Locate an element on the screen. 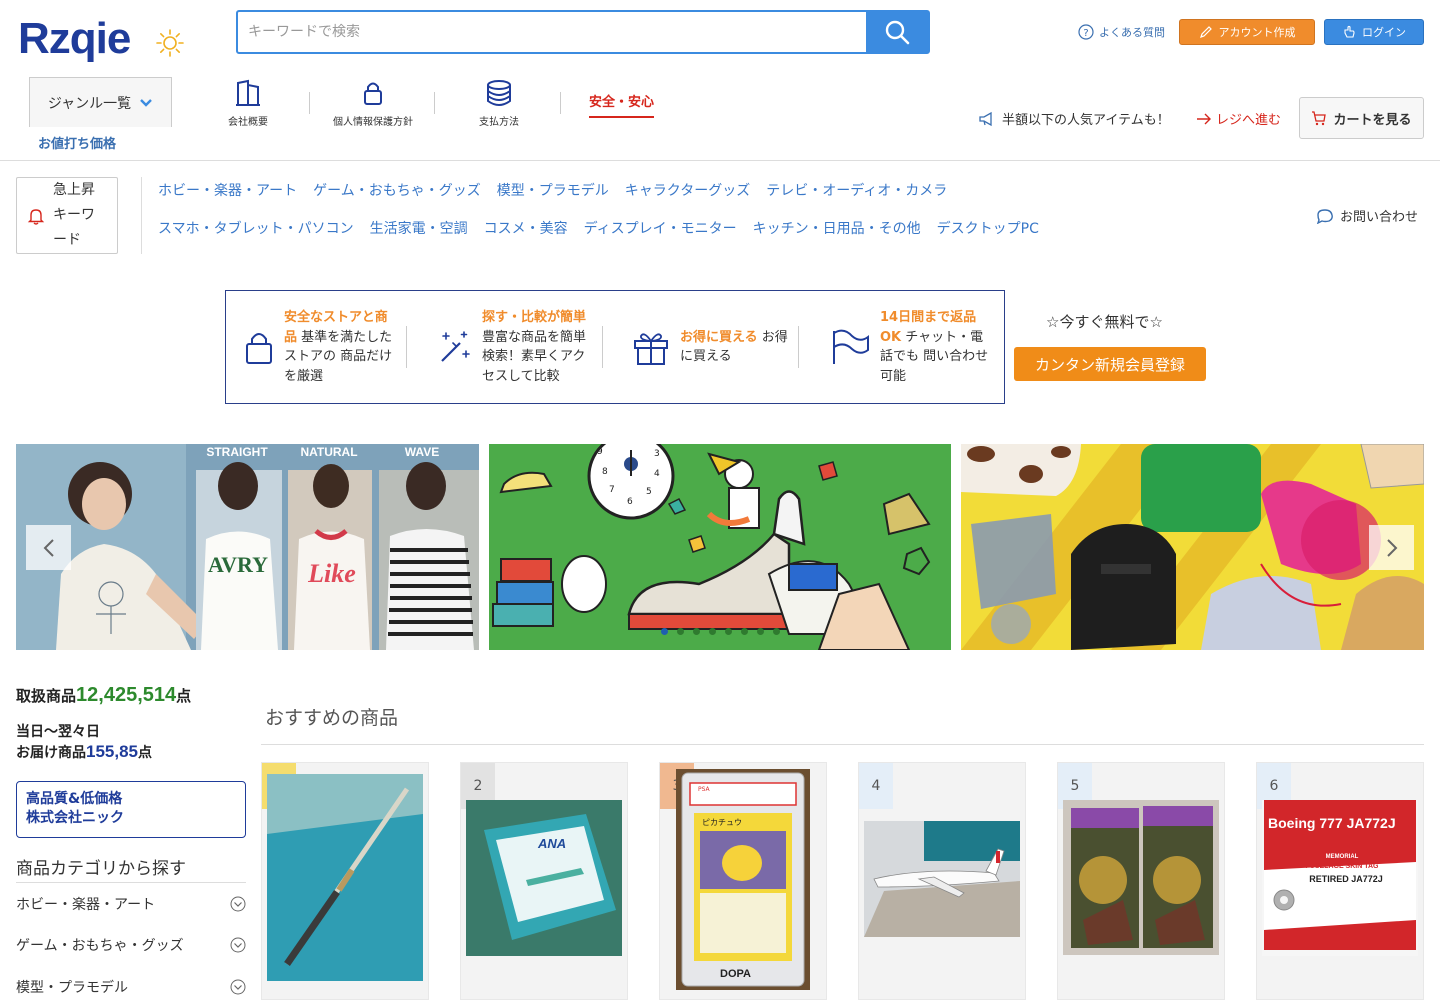 Image resolution: width=1440 pixels, height=1007 pixels. half-price-label: 半額以下の人気アイテムも！ is located at coordinates (1086, 120).